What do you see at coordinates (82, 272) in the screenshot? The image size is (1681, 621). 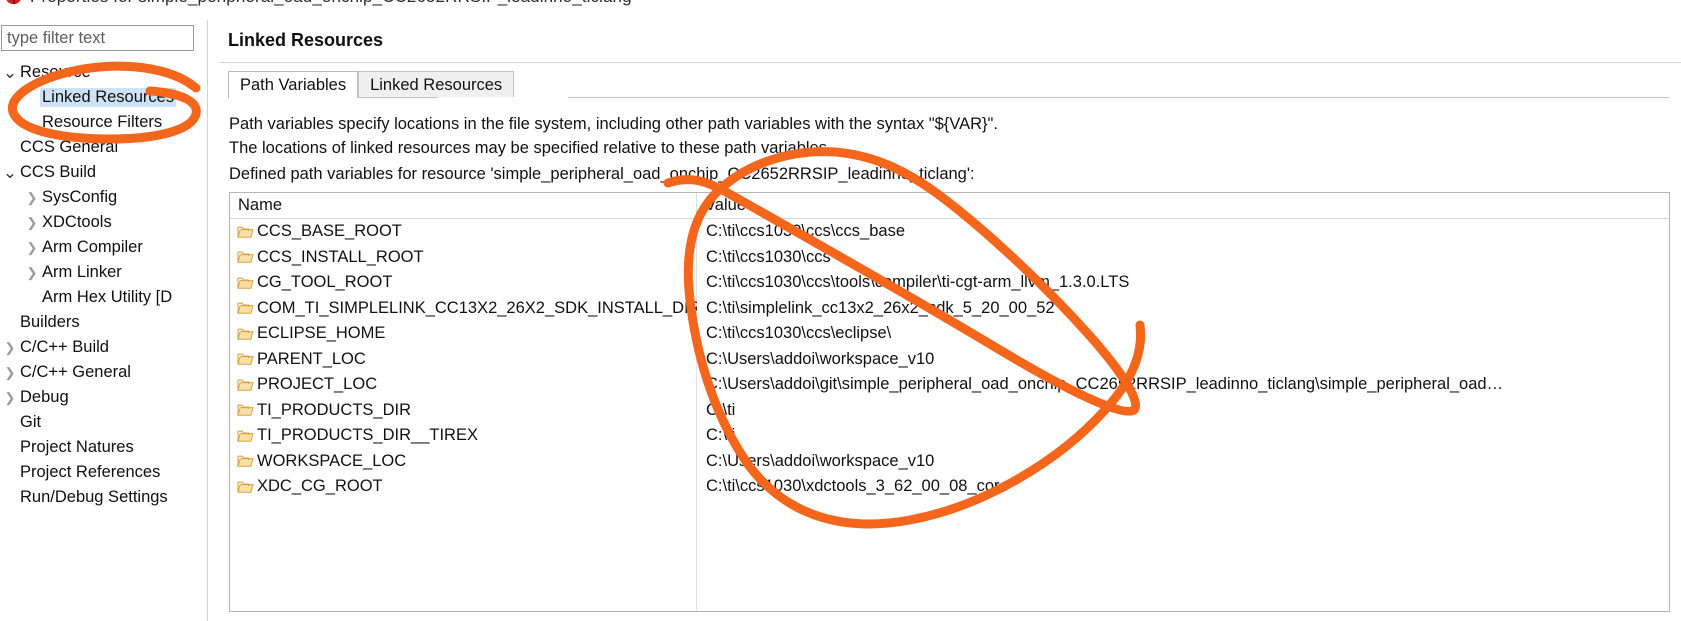 I see `sidebar-item-label: Arm Linker` at bounding box center [82, 272].